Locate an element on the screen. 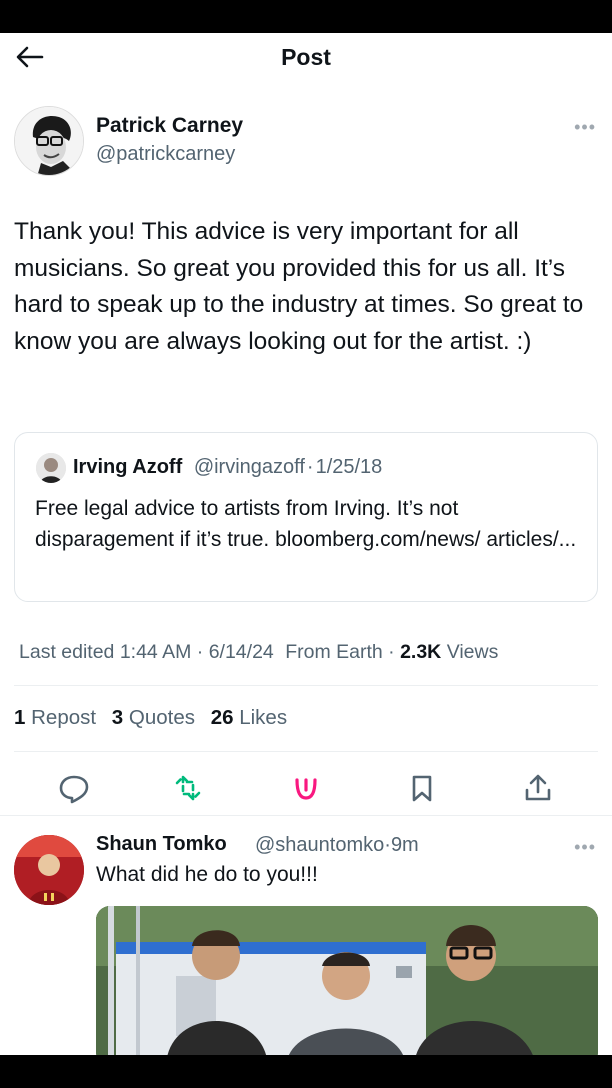 The width and height of the screenshot is (612, 1088). bookmark-icon is located at coordinates (422, 788).